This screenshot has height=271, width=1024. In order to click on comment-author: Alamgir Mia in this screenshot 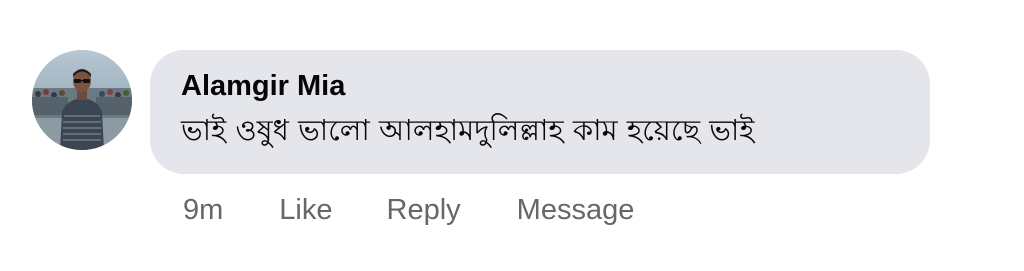, I will do `click(540, 86)`.